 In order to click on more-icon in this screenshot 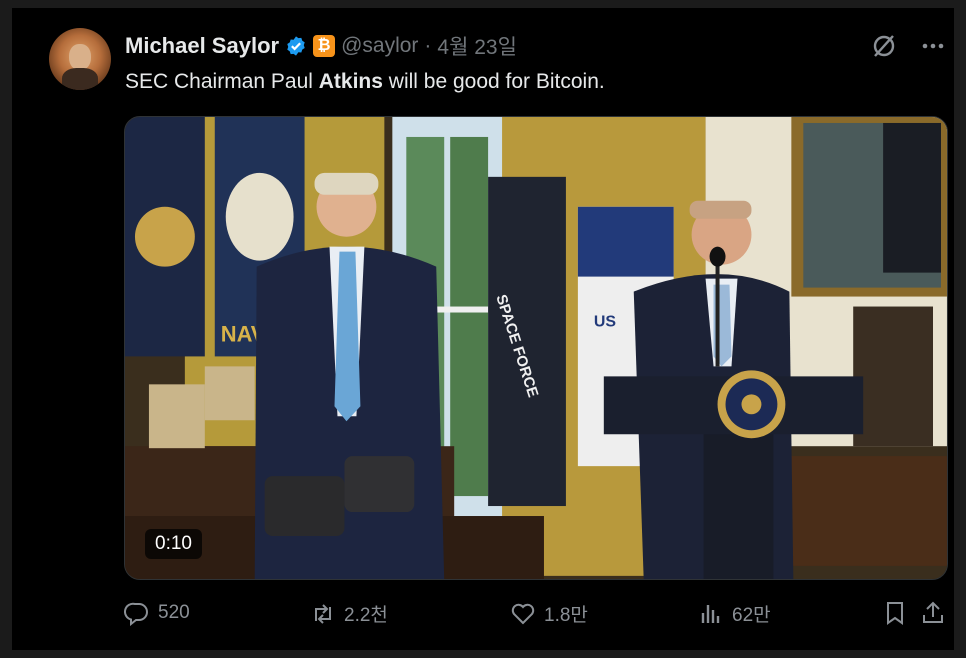, I will do `click(933, 46)`.